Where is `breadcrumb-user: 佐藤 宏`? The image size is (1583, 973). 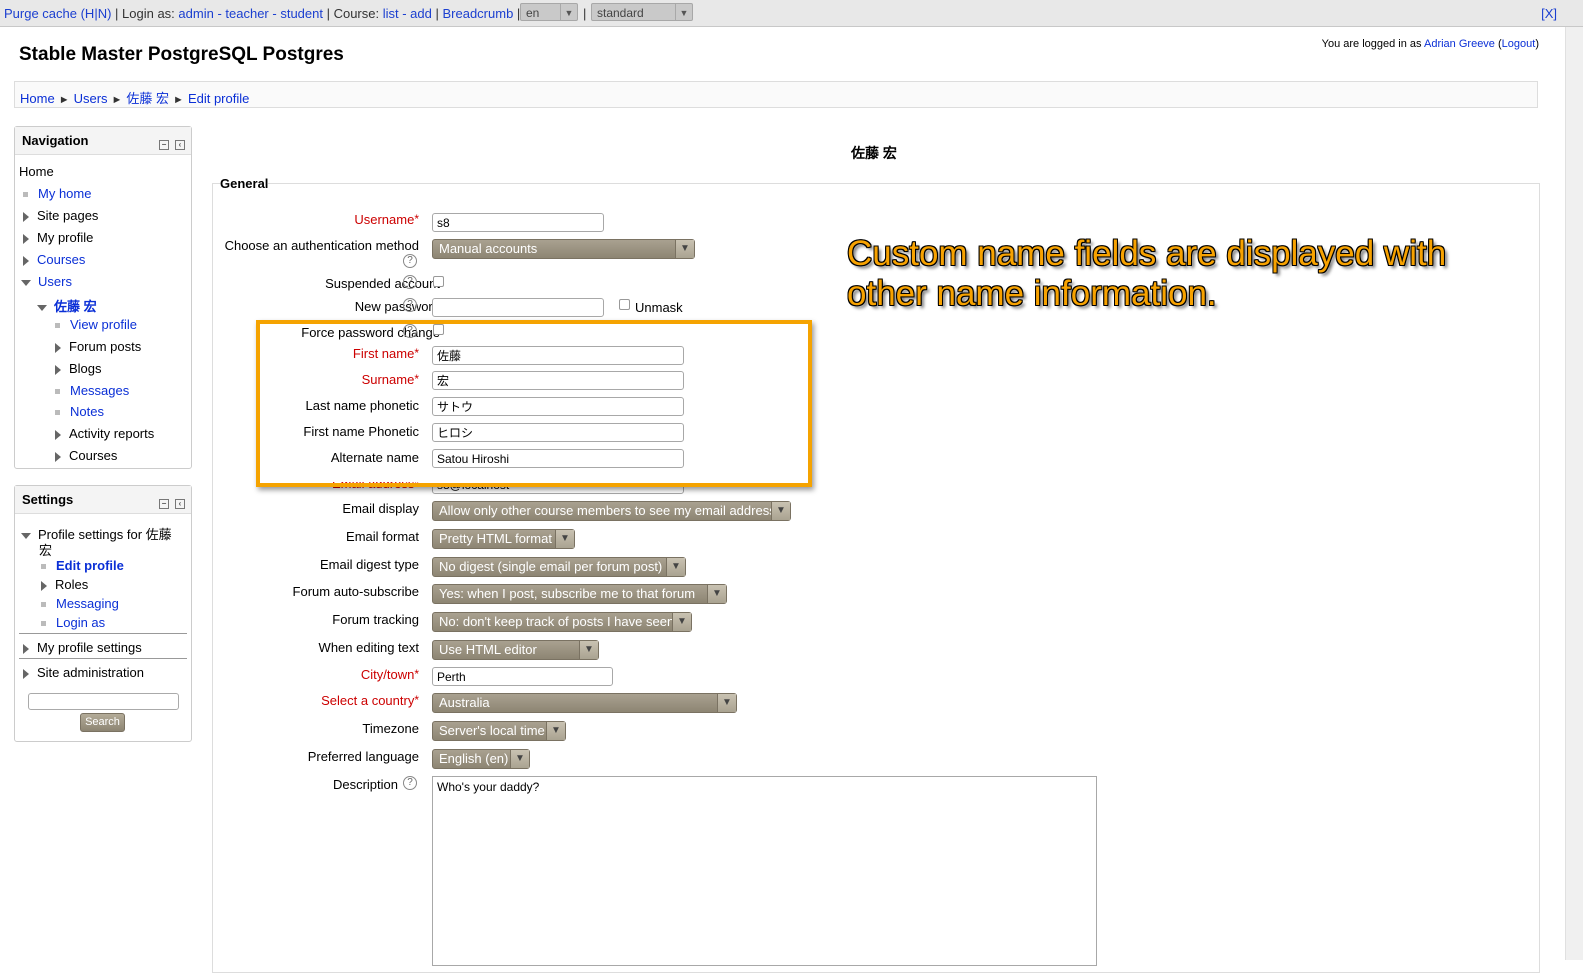 breadcrumb-user: 佐藤 宏 is located at coordinates (147, 98).